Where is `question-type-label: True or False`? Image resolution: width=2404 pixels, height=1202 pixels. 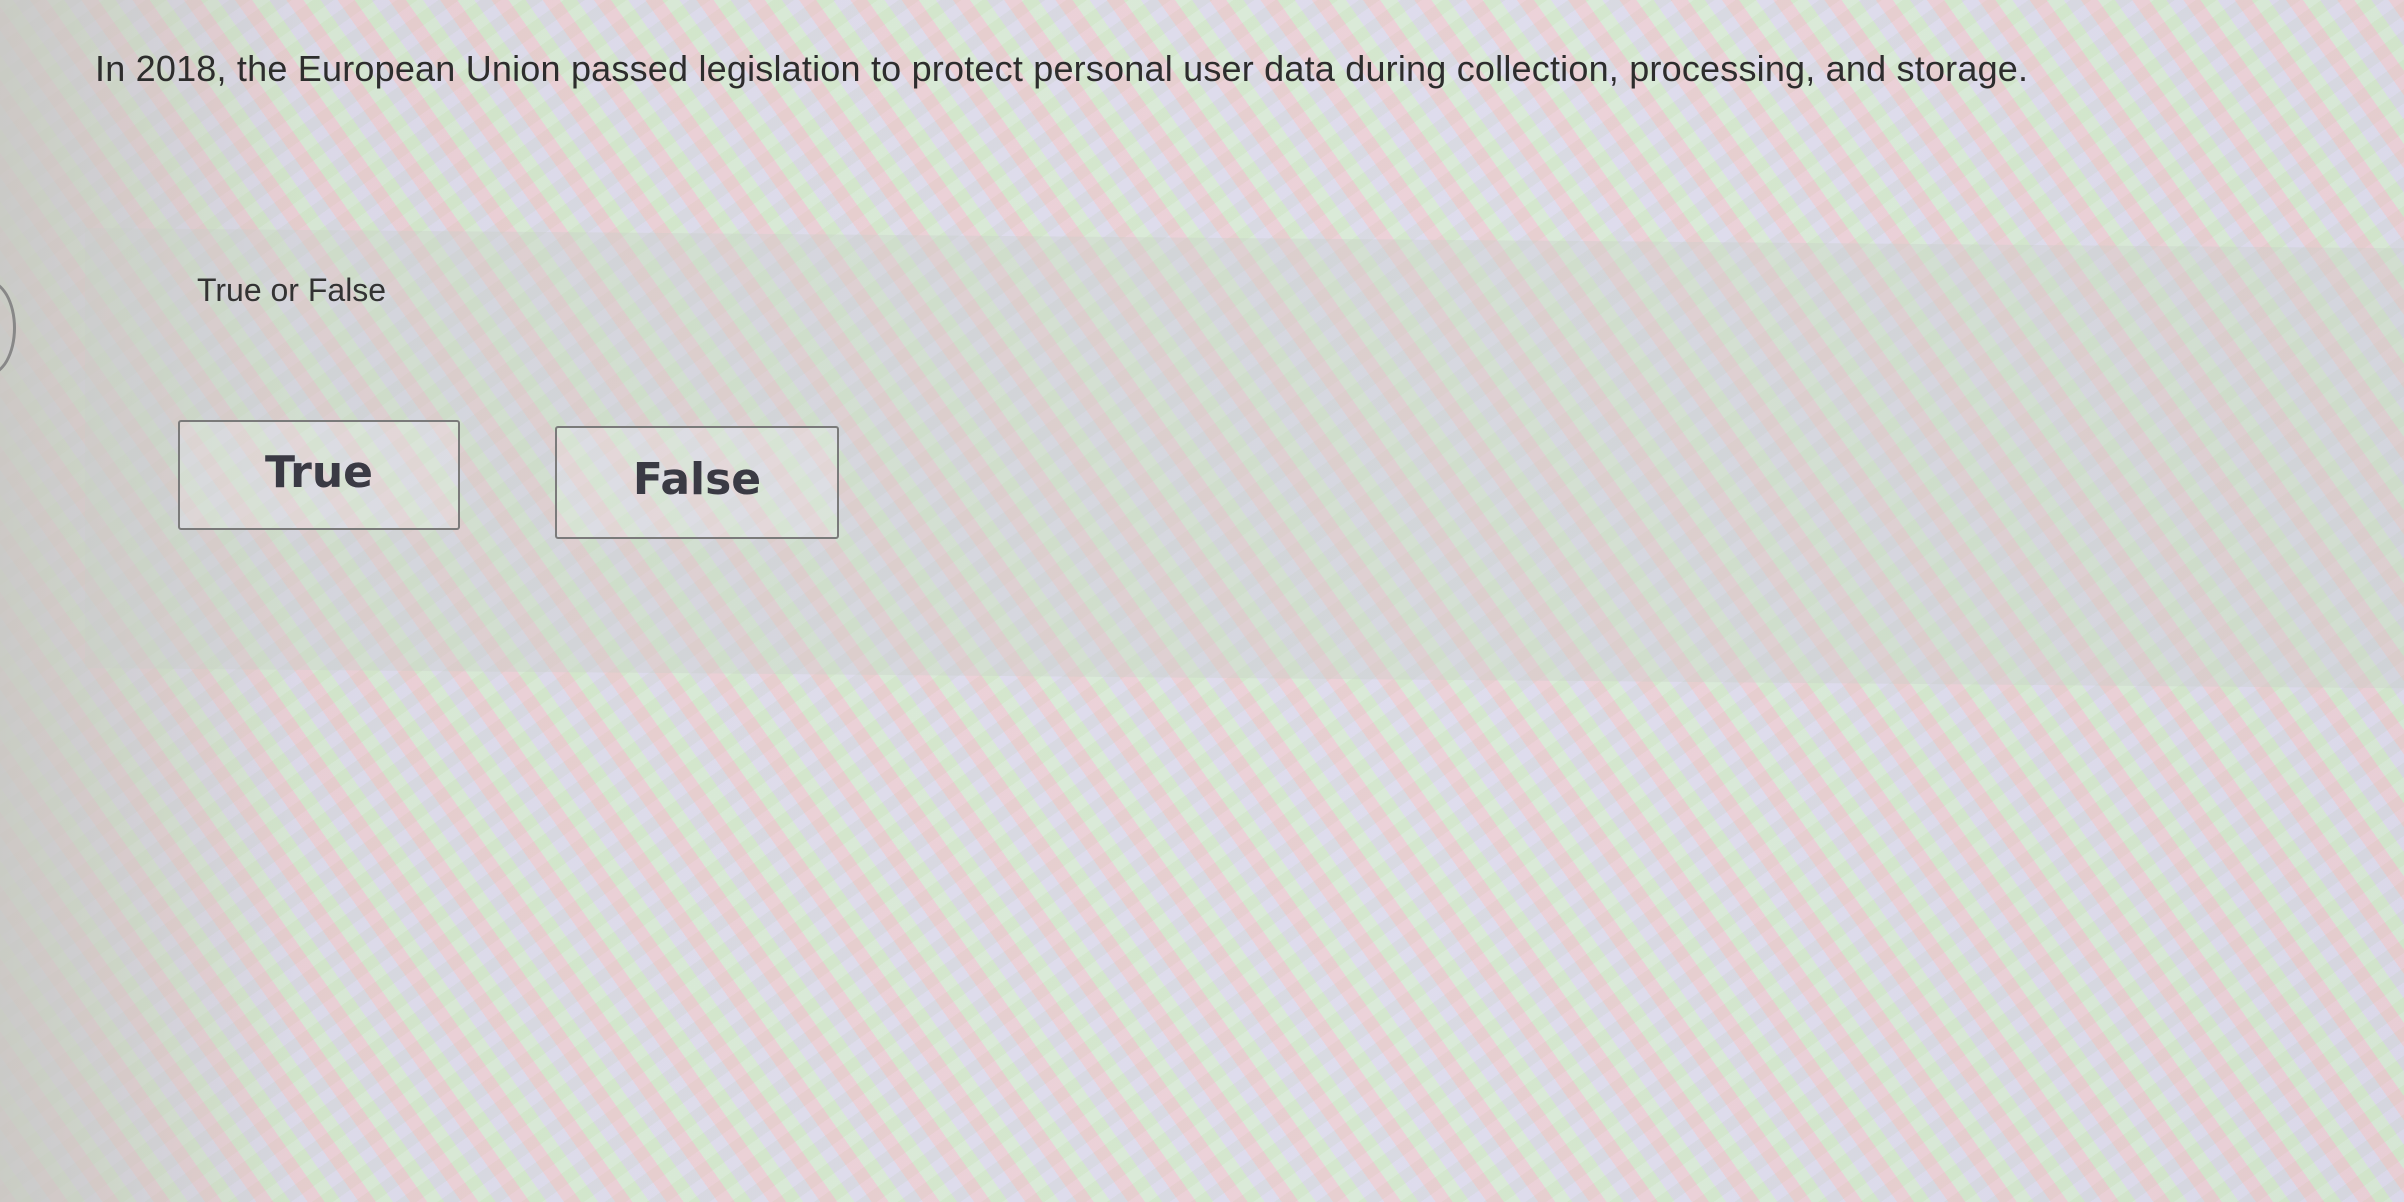 question-type-label: True or False is located at coordinates (292, 290).